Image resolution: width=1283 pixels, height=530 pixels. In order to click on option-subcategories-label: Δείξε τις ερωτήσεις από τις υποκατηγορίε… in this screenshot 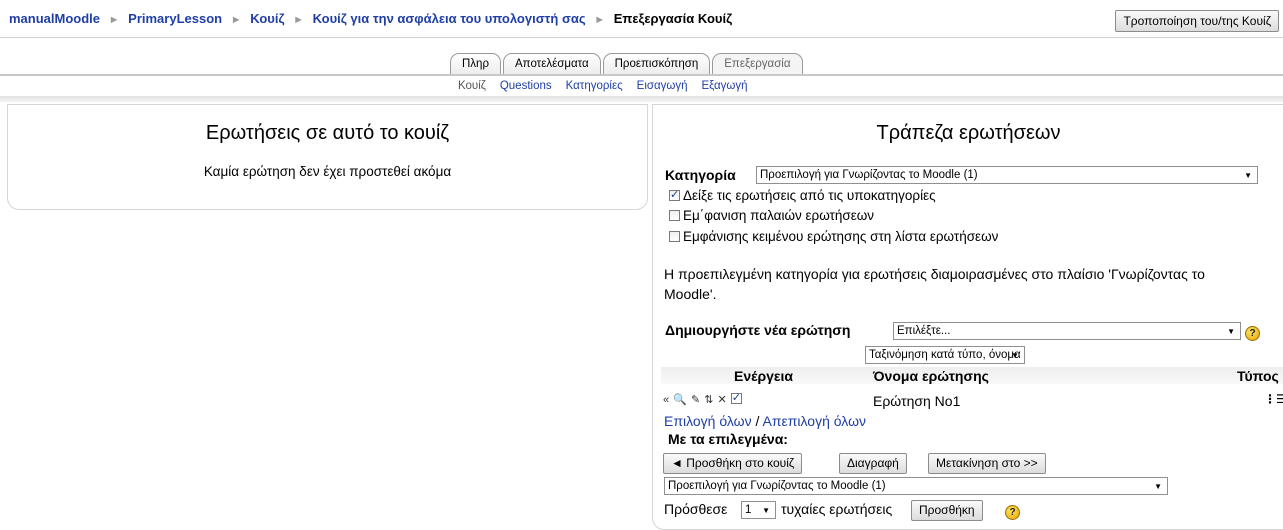, I will do `click(809, 195)`.